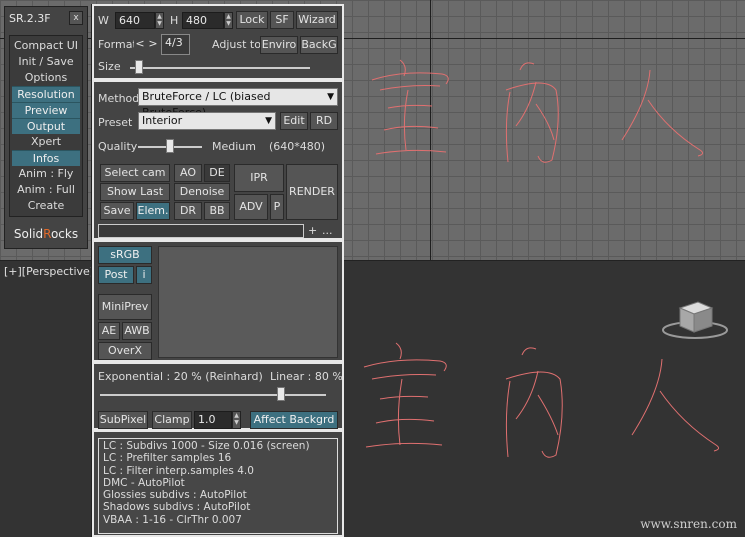 This screenshot has width=745, height=537. I want to click on exponential-label: Exponential : 20 % (Reinhard), so click(180, 376).